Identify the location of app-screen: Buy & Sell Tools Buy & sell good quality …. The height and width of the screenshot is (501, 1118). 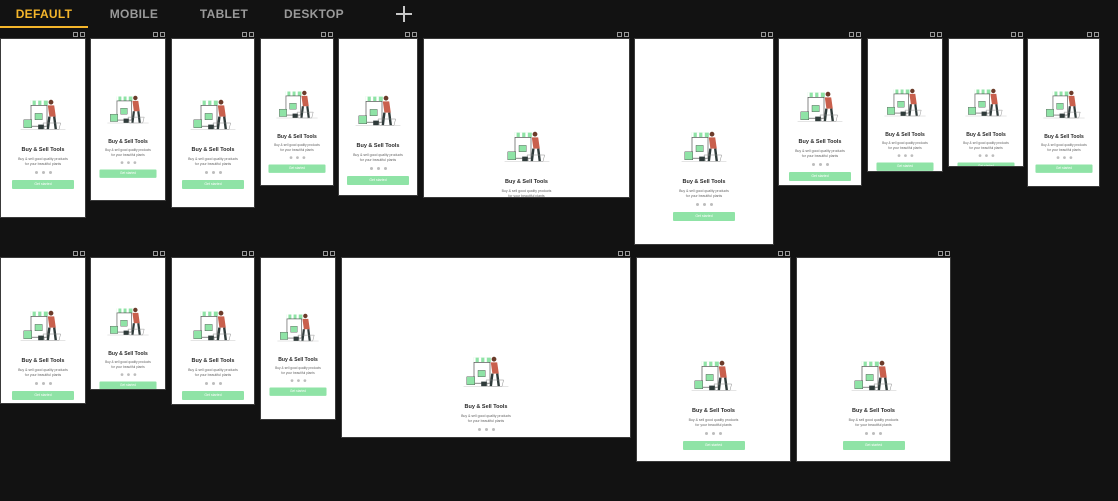
(713, 359).